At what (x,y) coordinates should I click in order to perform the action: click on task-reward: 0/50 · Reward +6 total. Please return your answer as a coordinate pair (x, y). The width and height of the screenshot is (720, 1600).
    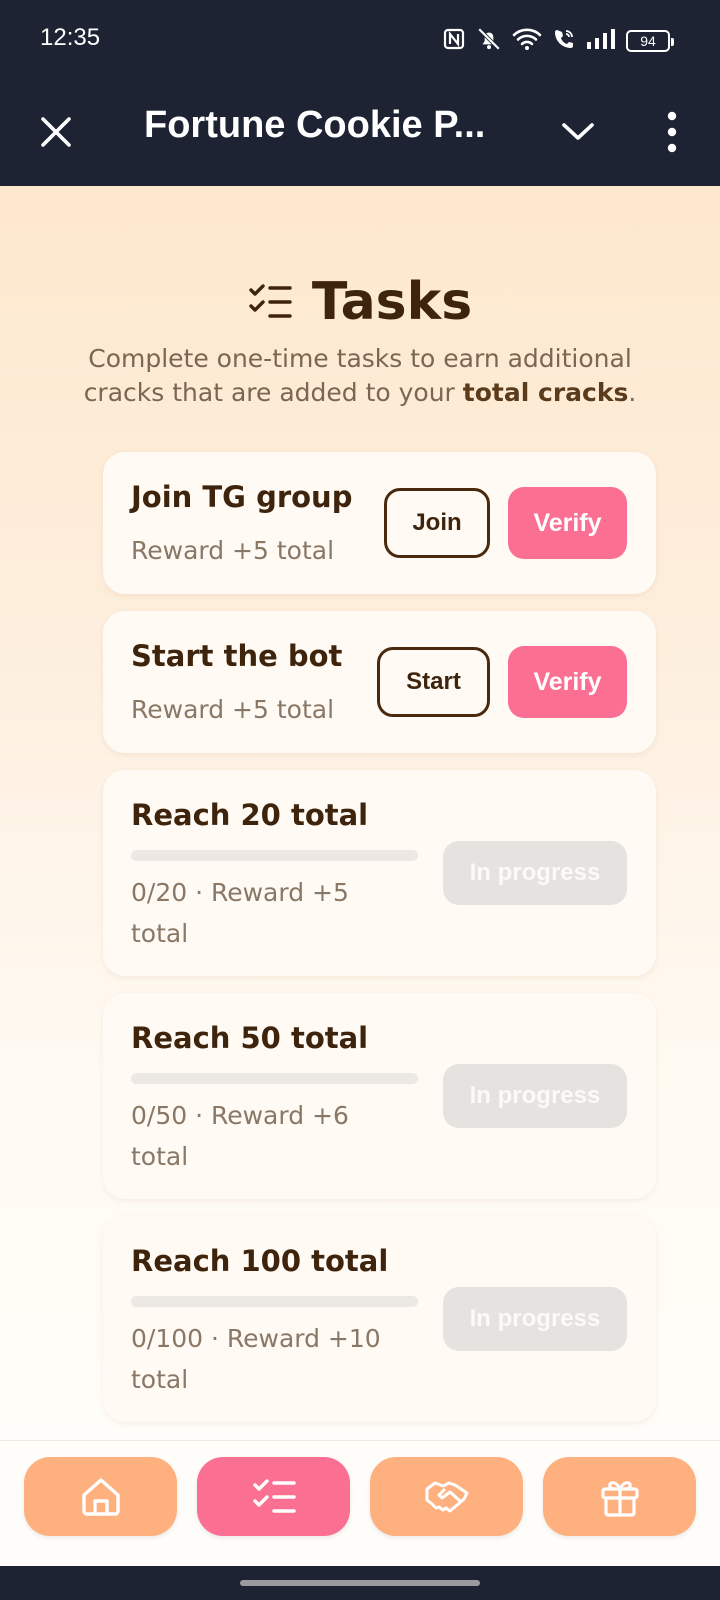
    Looking at the image, I should click on (240, 1136).